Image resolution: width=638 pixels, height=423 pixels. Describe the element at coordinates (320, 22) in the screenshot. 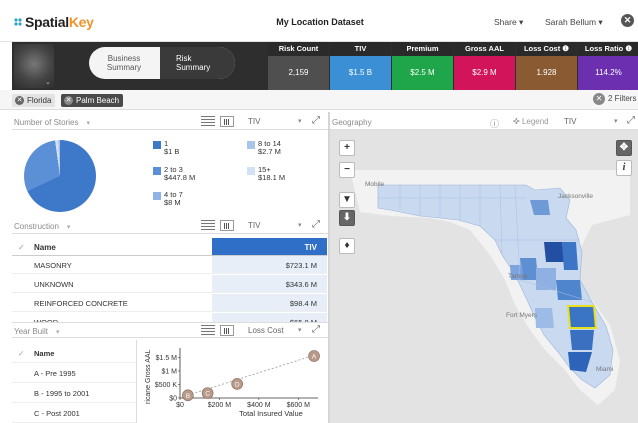

I see `dataset-title: My Location Dataset` at that location.